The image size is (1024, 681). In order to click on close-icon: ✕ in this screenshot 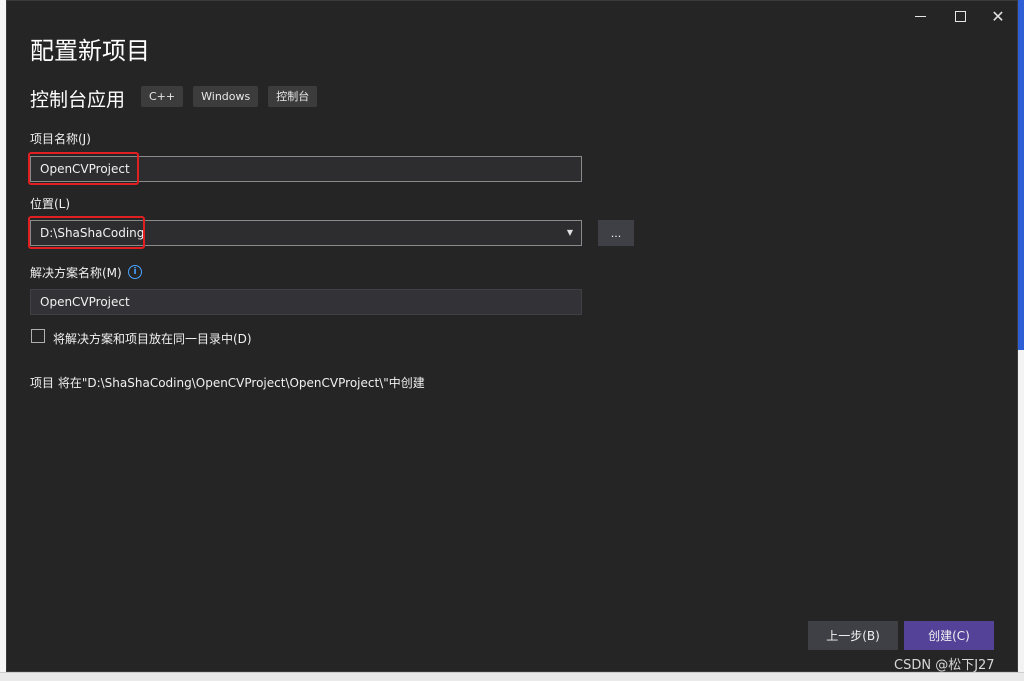, I will do `click(998, 16)`.